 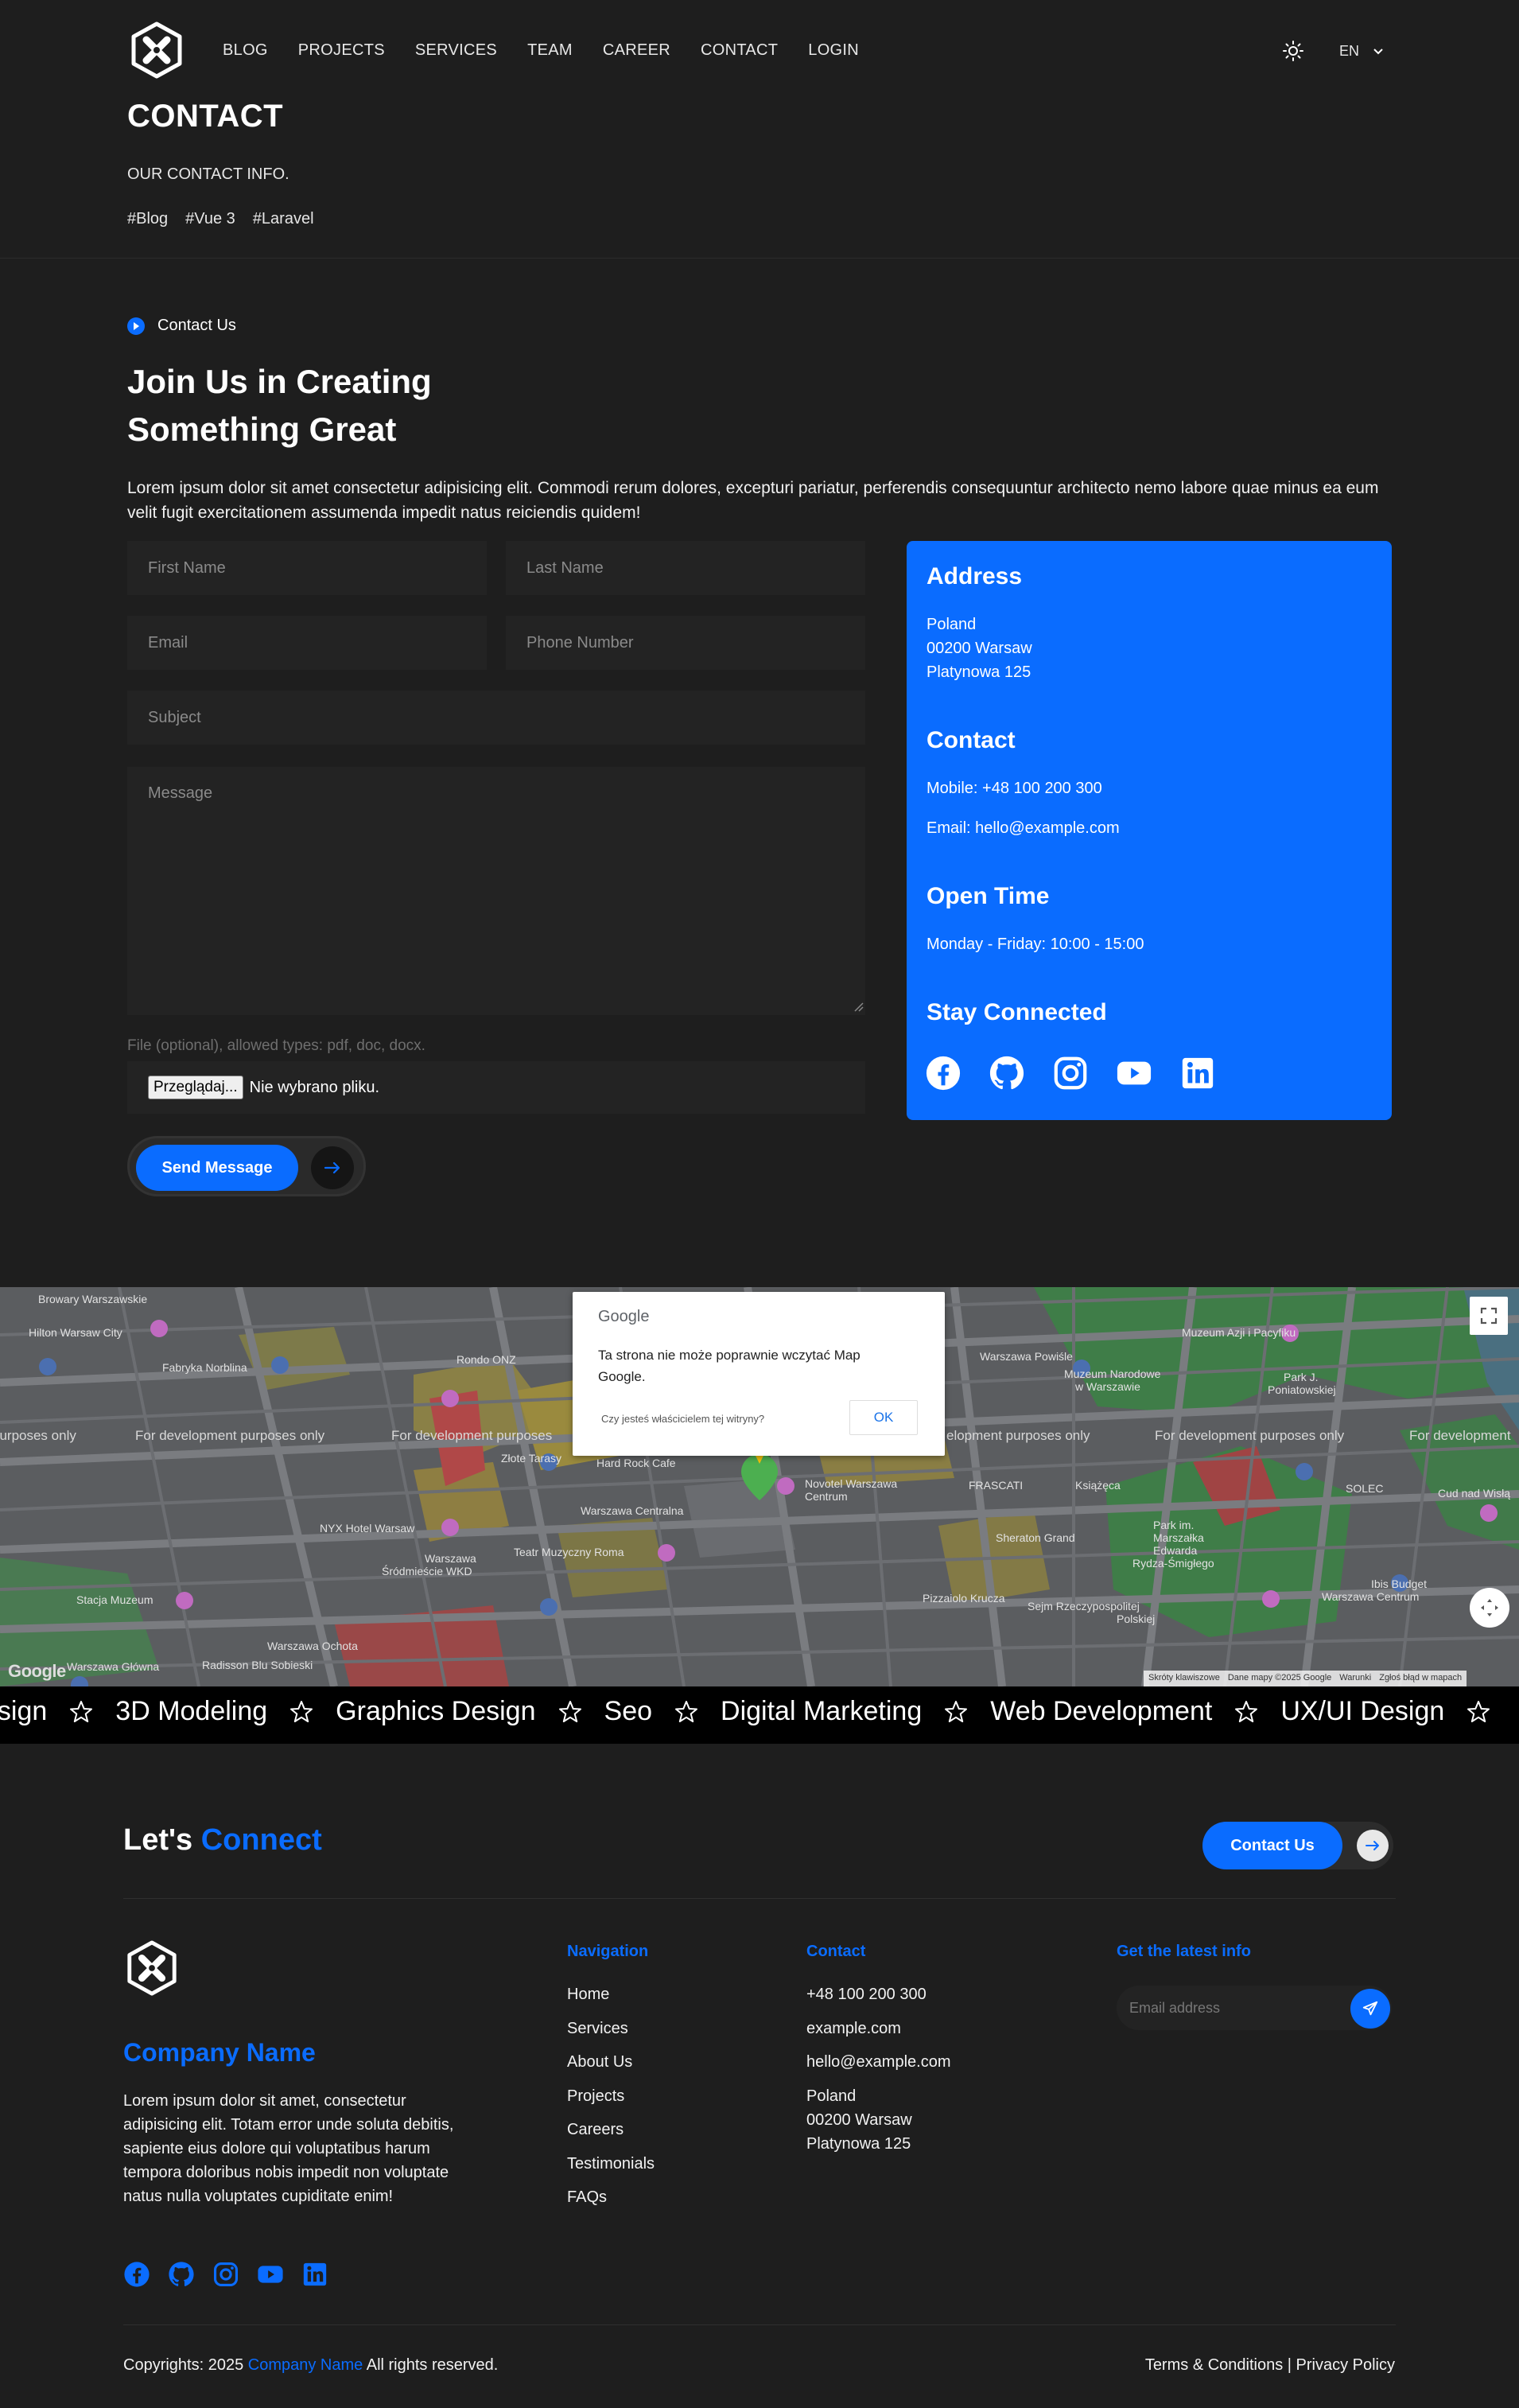 What do you see at coordinates (1270, 2365) in the screenshot?
I see `legal-links: Terms & Conditions | Privacy Policy` at bounding box center [1270, 2365].